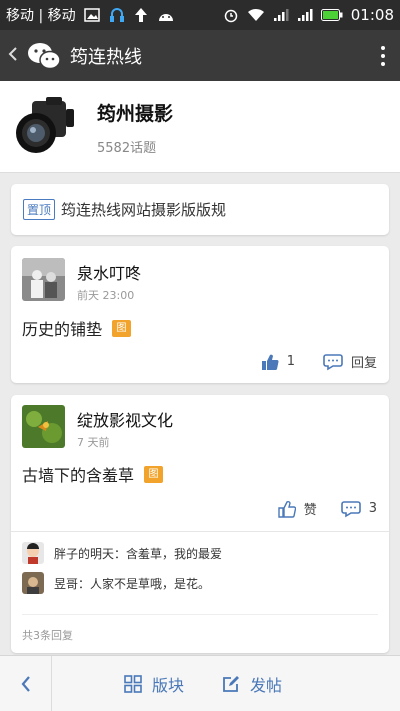  Describe the element at coordinates (266, 685) in the screenshot. I see `post-label: 发帖` at that location.